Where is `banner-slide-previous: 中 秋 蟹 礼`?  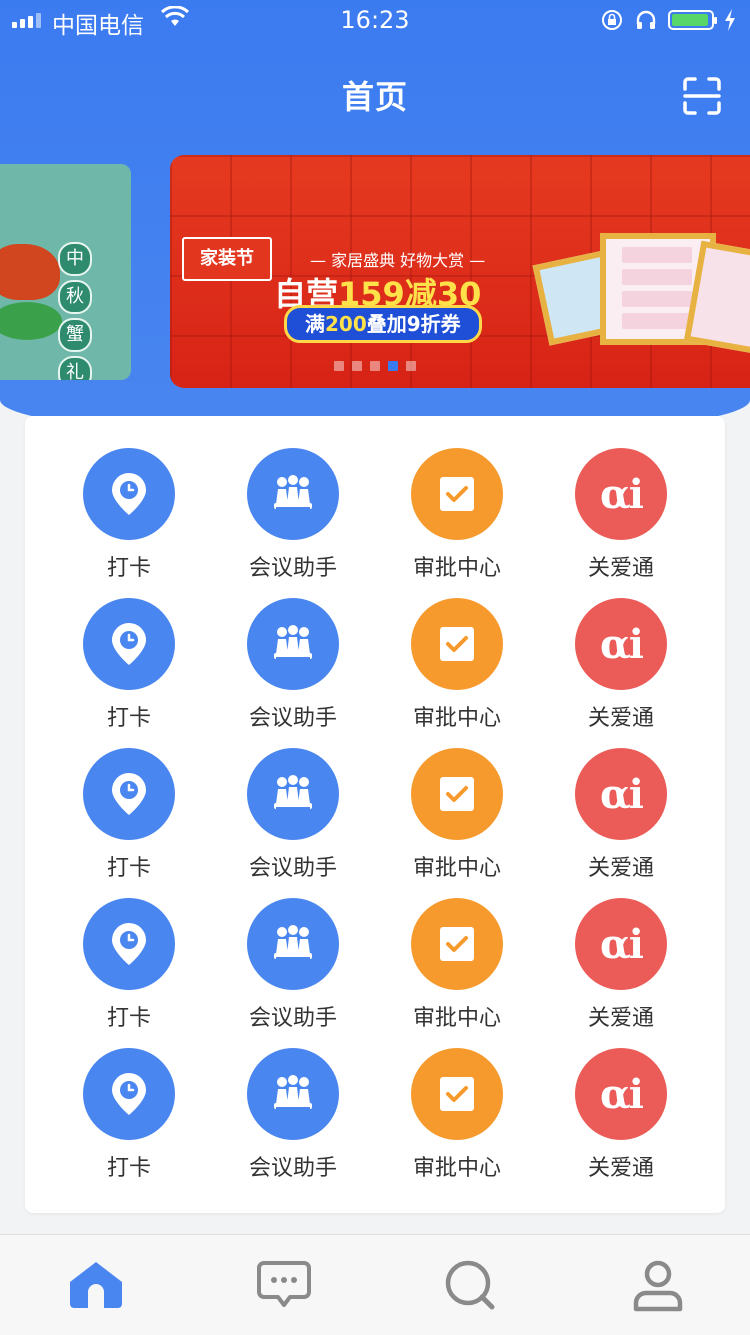
banner-slide-previous: 中 秋 蟹 礼 is located at coordinates (65, 272).